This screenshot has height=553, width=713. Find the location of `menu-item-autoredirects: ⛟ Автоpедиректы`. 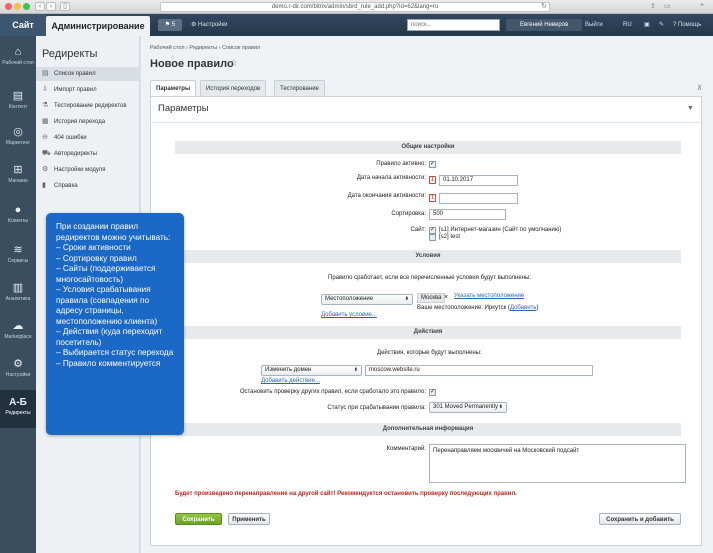

menu-item-autoredirects: ⛟ Автоpедиректы is located at coordinates (88, 154).